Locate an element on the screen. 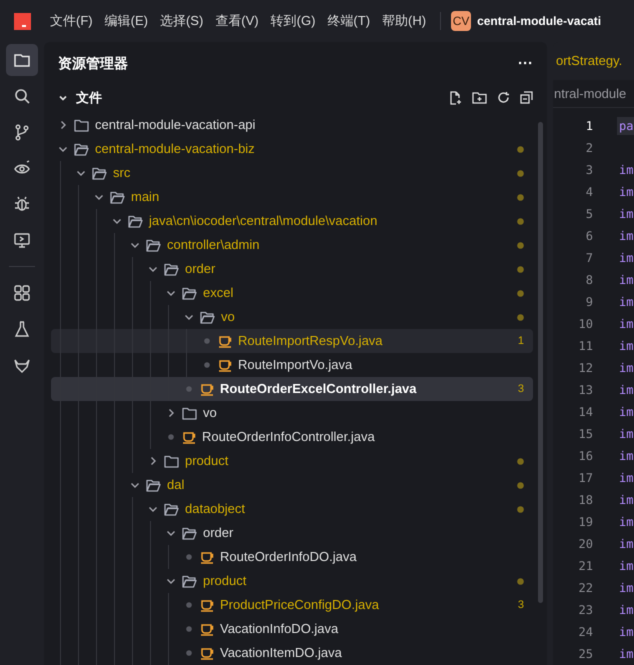 The image size is (634, 665). more-actions-button: ··· is located at coordinates (525, 63).